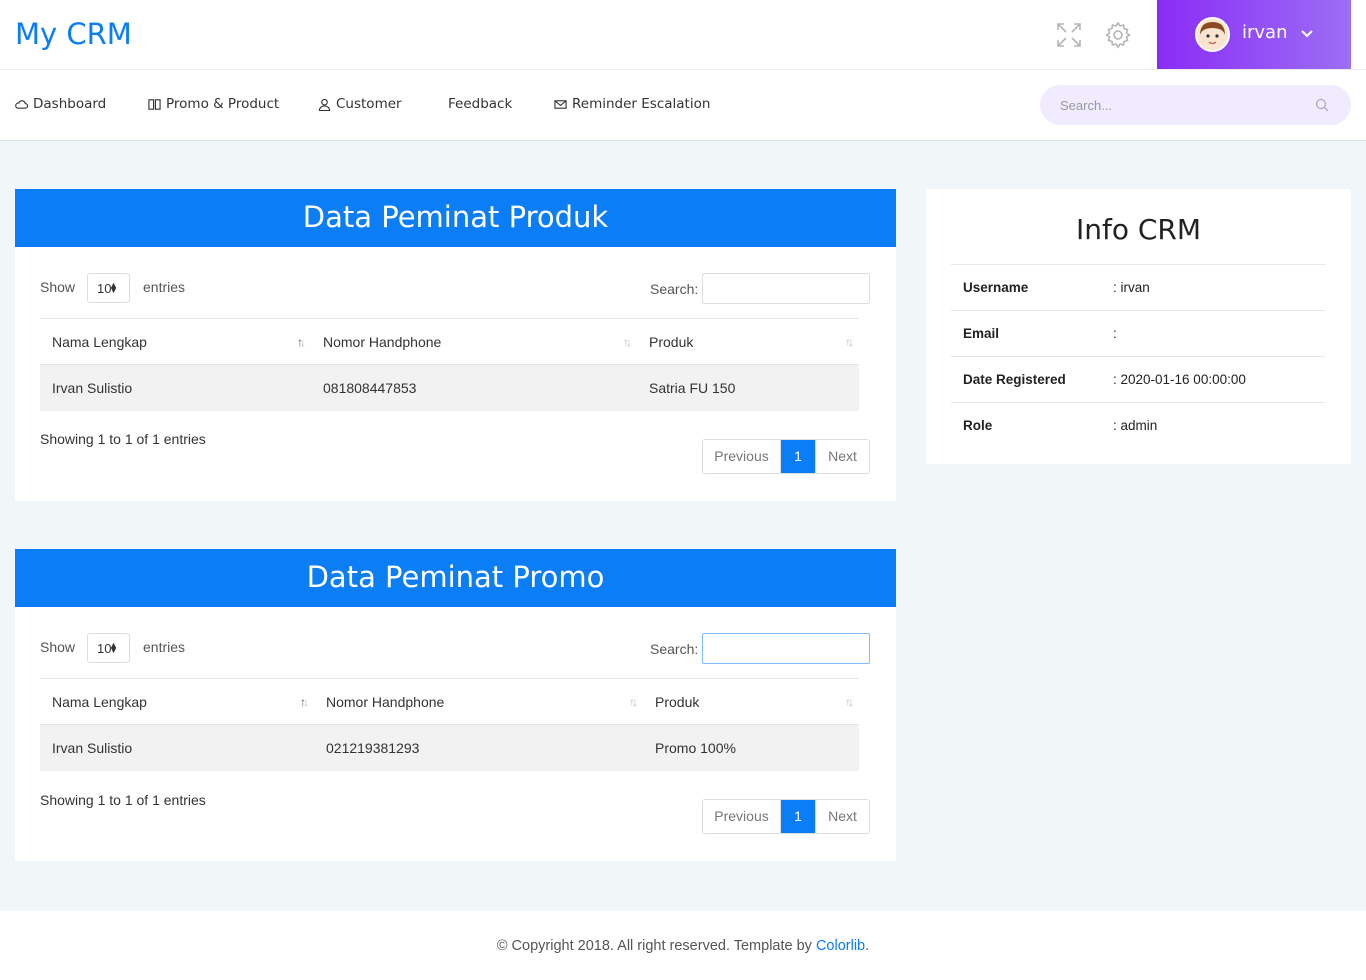 Image resolution: width=1366 pixels, height=980 pixels. What do you see at coordinates (223, 104) in the screenshot?
I see `nav-promo-product-label: Promo & Product` at bounding box center [223, 104].